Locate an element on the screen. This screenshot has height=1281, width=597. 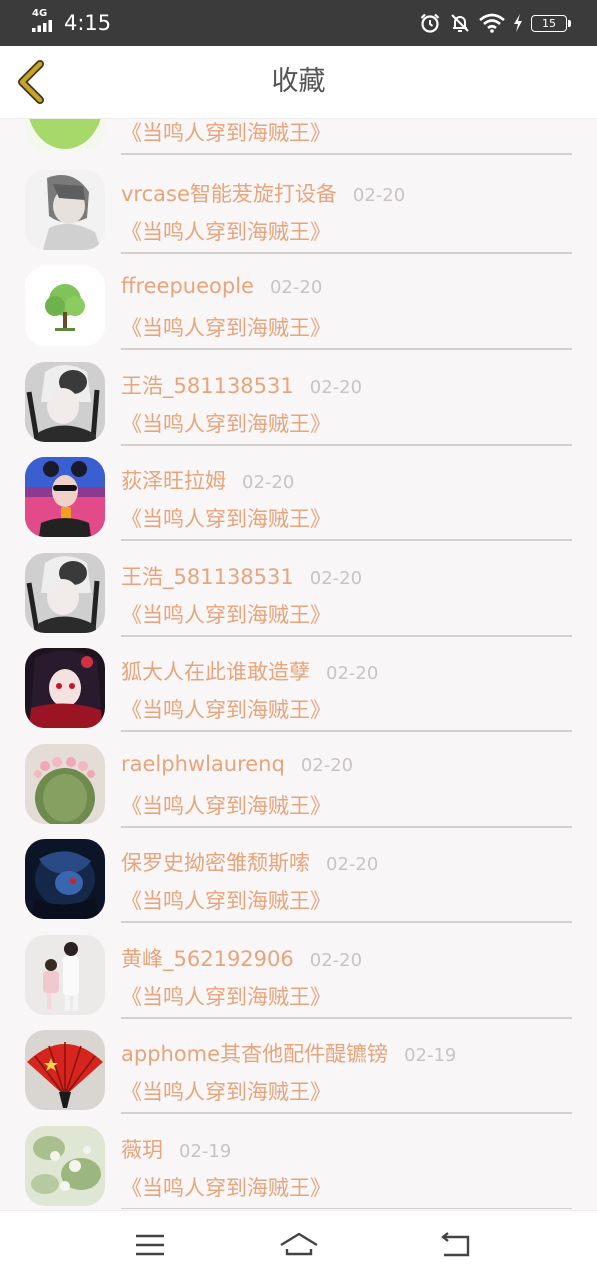
username: 狐大人在此谁敢造孽 is located at coordinates (215, 672).